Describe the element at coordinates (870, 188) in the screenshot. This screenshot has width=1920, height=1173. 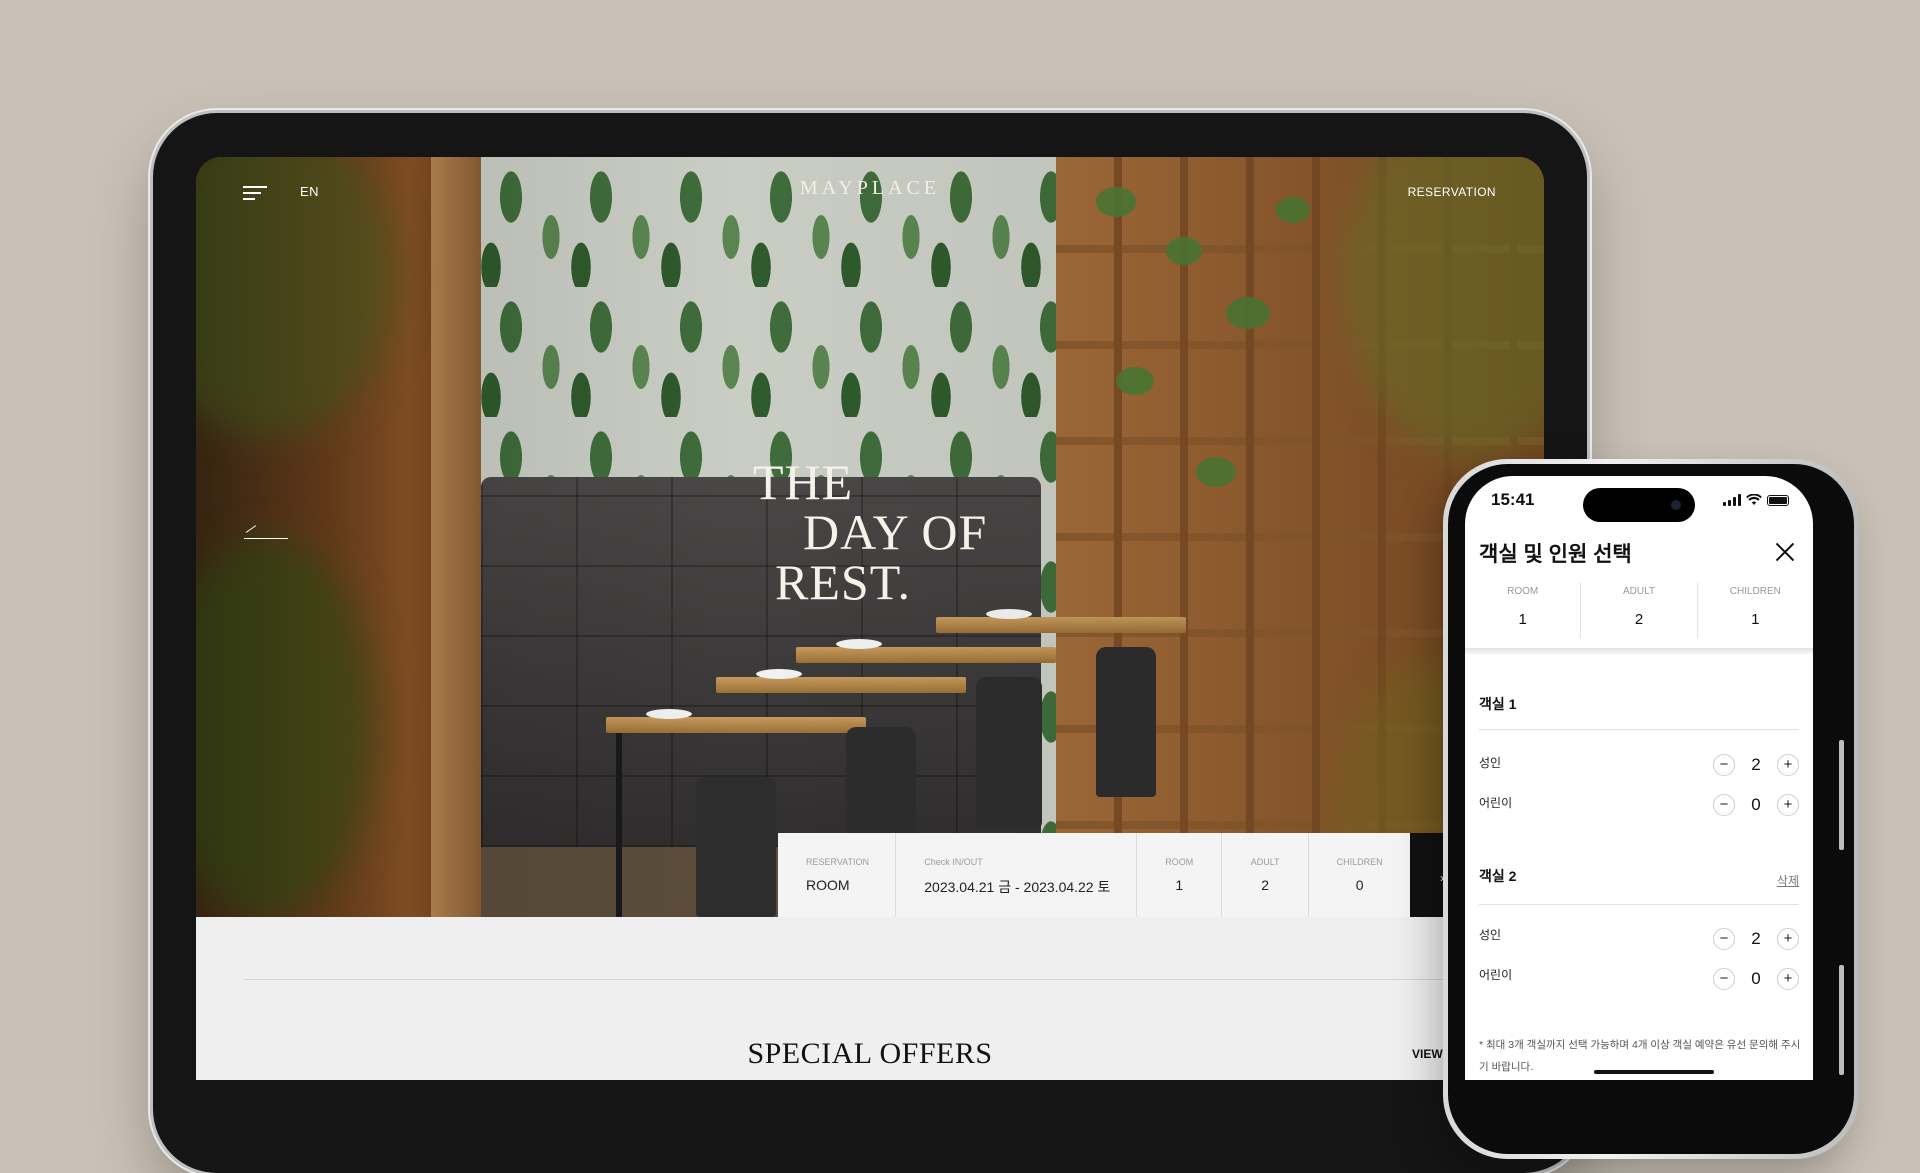
I see `logo: MAYPLACE` at that location.